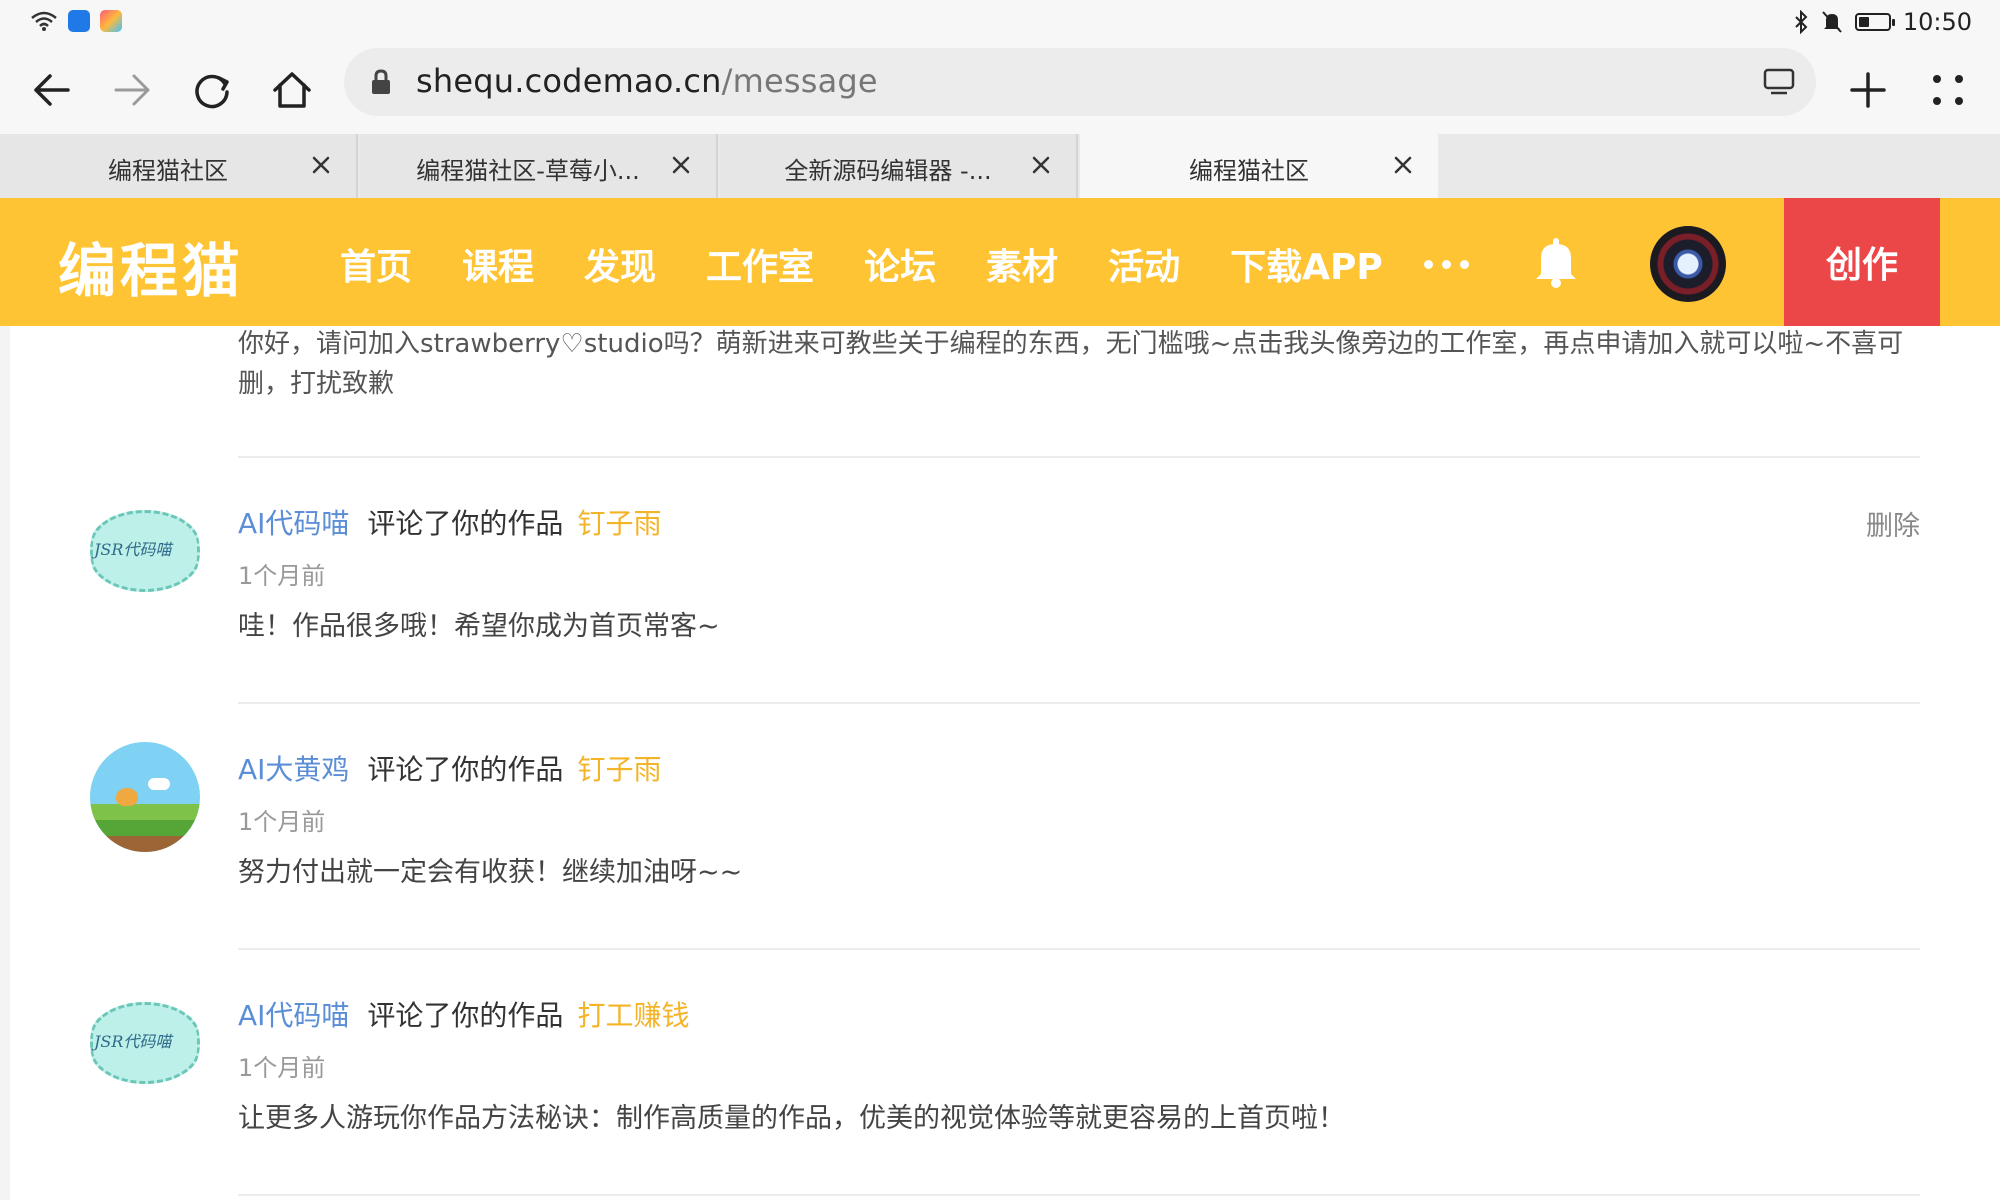  I want to click on url-text: shequ.codemao.cn/message, so click(647, 81).